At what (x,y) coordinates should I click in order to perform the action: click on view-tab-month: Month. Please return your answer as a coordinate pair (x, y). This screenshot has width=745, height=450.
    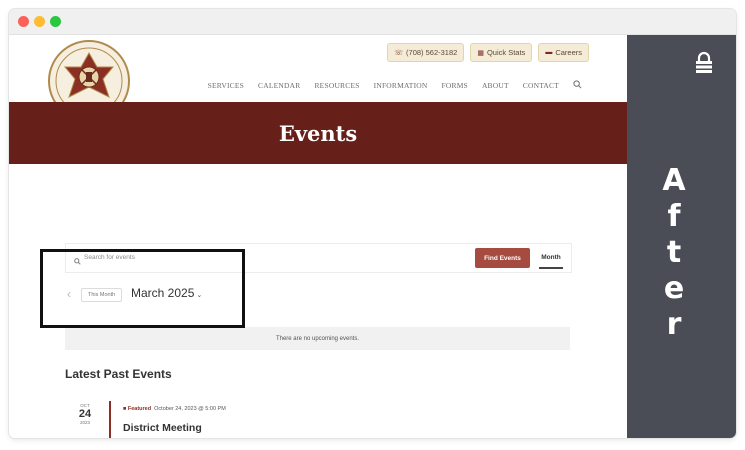
    Looking at the image, I should click on (551, 259).